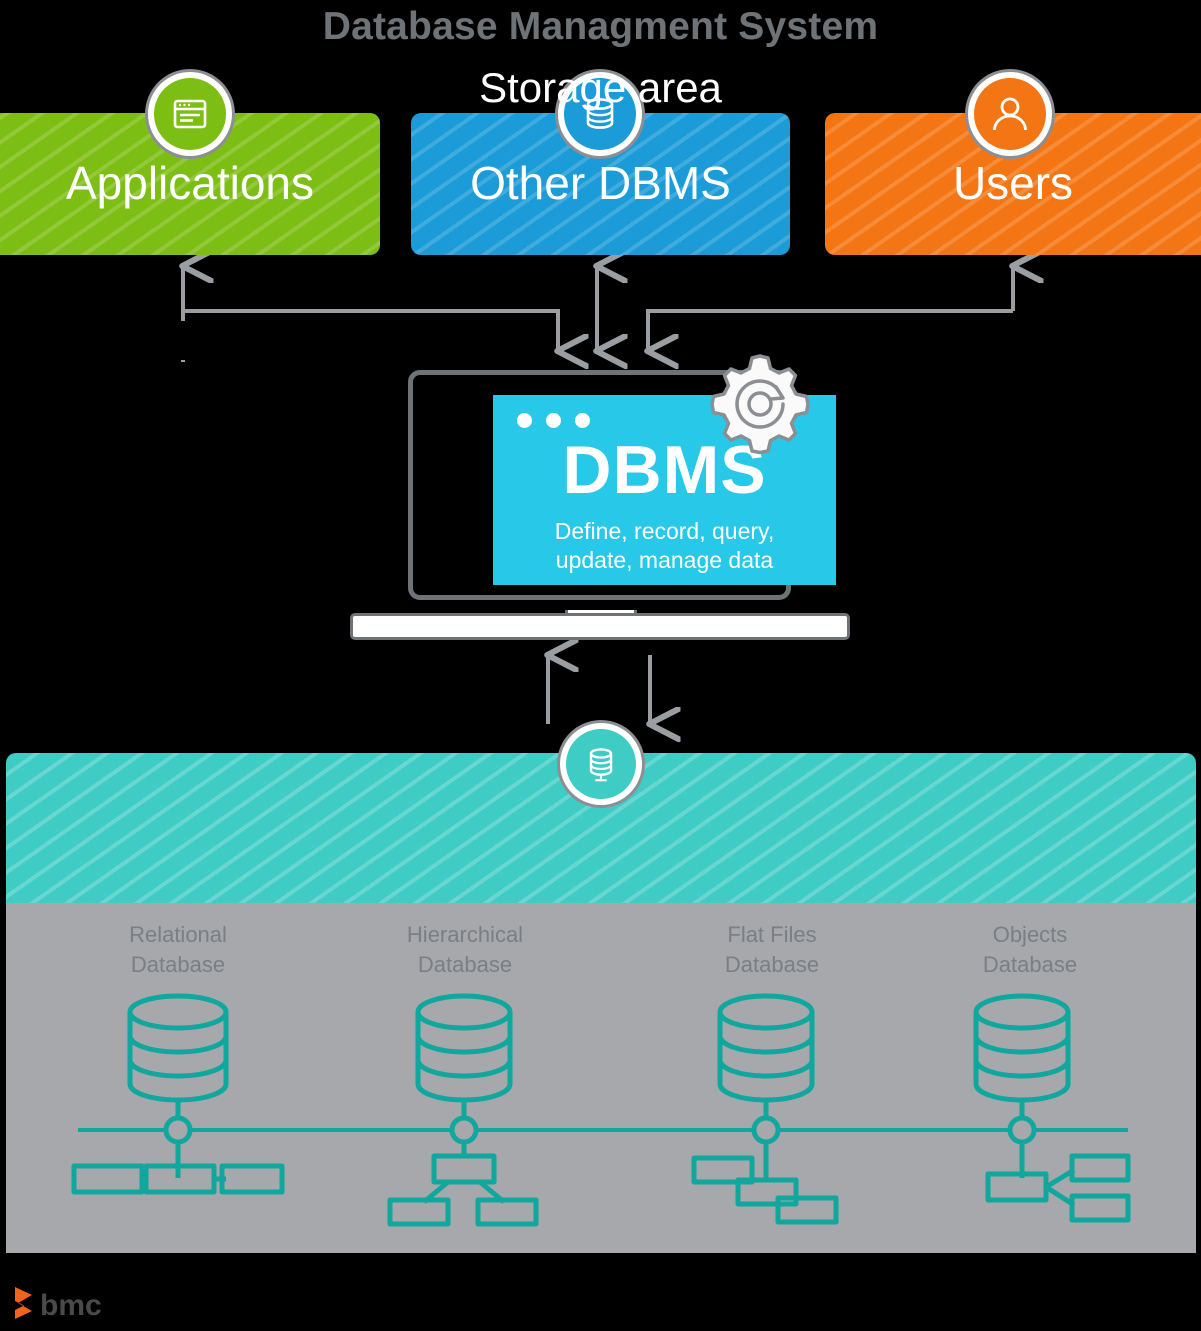 Image resolution: width=1201 pixels, height=1331 pixels. Describe the element at coordinates (1052, 1108) in the screenshot. I see `schematic-objects` at that location.